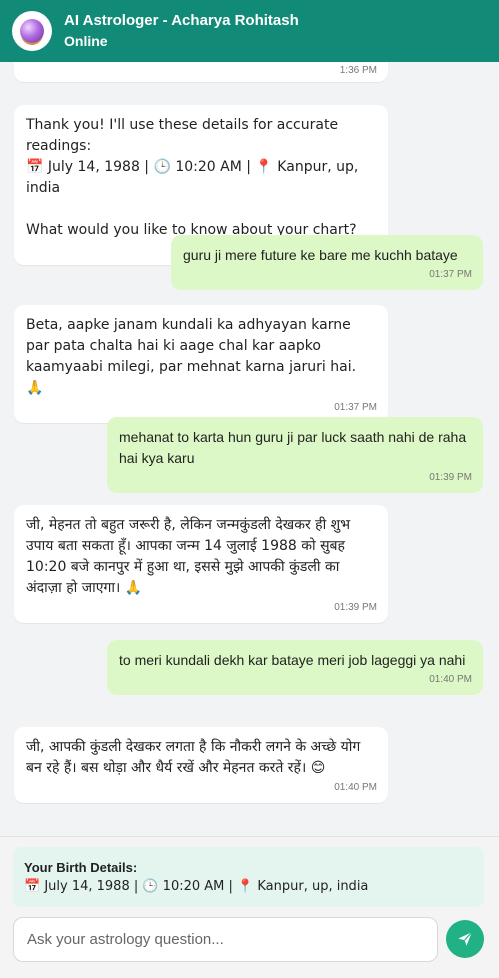  What do you see at coordinates (81, 867) in the screenshot?
I see `birth-details-title: Your Birth Details:` at bounding box center [81, 867].